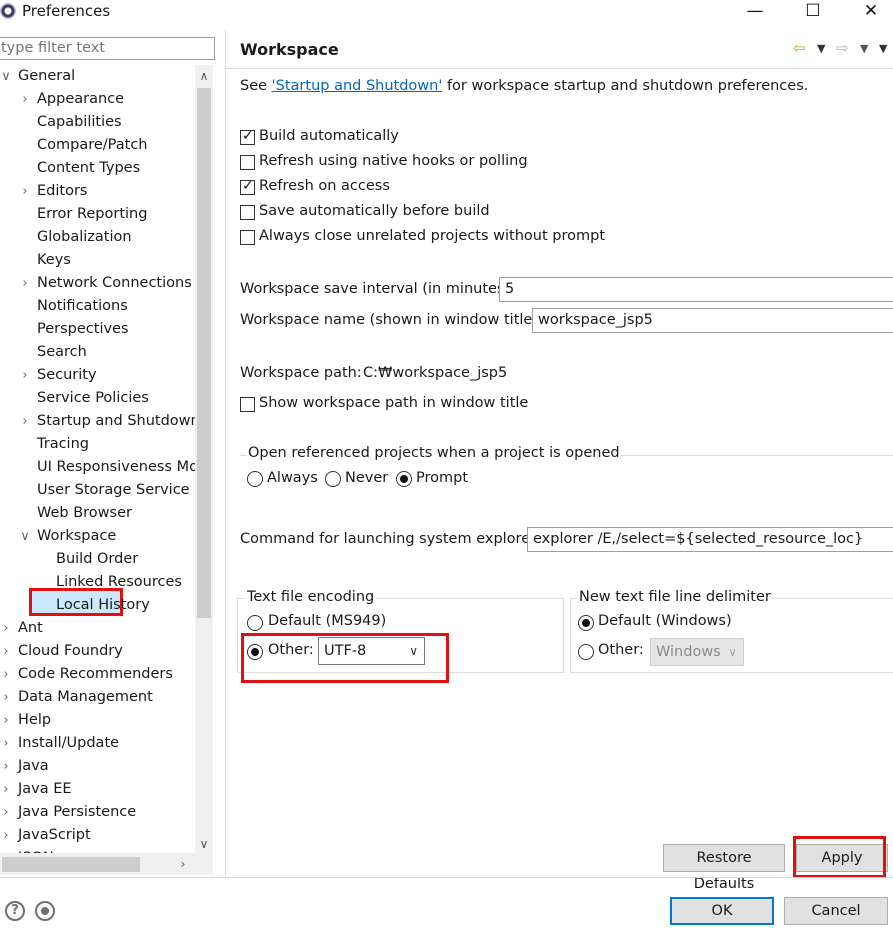  I want to click on open-ref-never-radio, so click(333, 479).